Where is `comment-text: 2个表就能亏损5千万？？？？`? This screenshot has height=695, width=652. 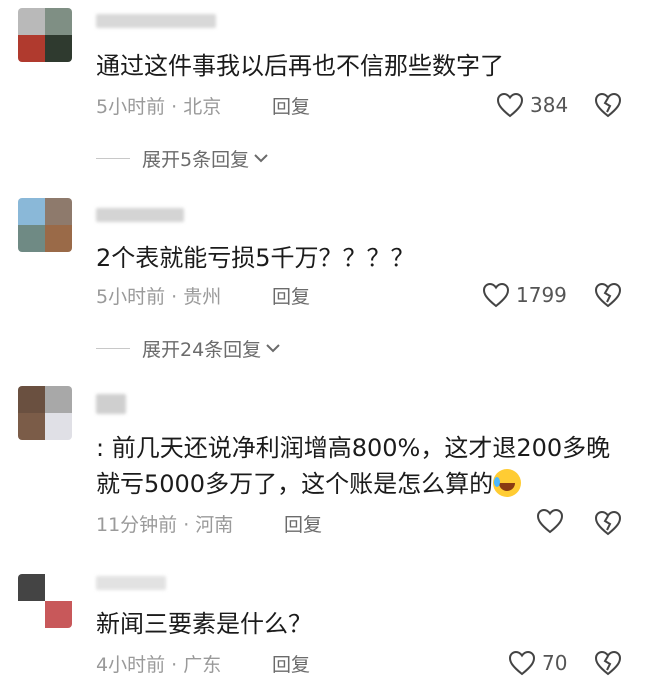
comment-text: 2个表就能亏损5千万？？？？ is located at coordinates (255, 258).